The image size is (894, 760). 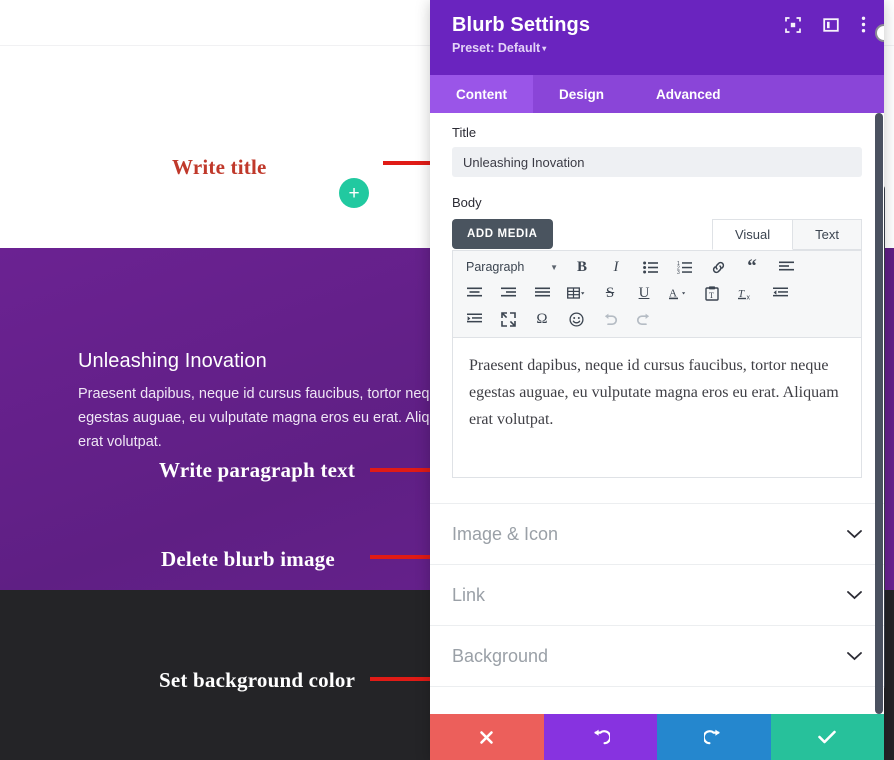 What do you see at coordinates (354, 193) in the screenshot?
I see `add-module-button: +` at bounding box center [354, 193].